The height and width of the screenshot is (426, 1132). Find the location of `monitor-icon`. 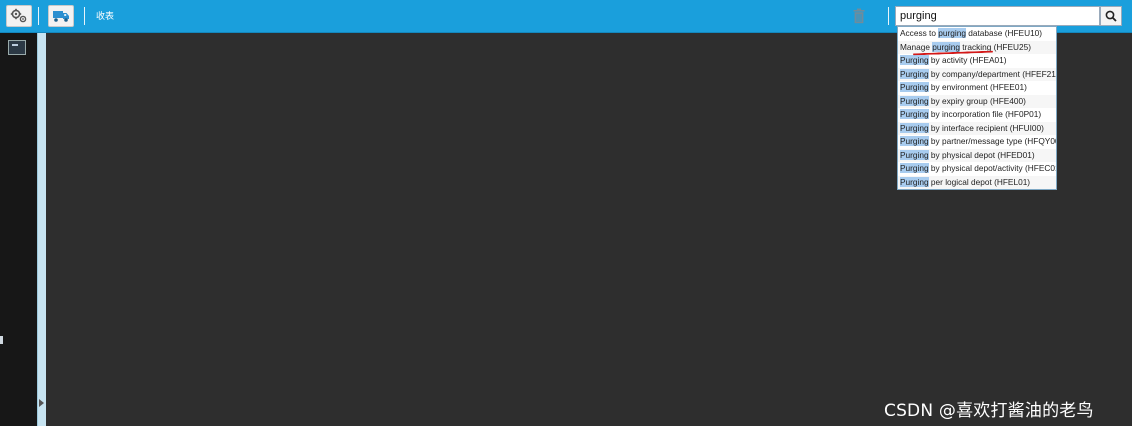

monitor-icon is located at coordinates (17, 47).